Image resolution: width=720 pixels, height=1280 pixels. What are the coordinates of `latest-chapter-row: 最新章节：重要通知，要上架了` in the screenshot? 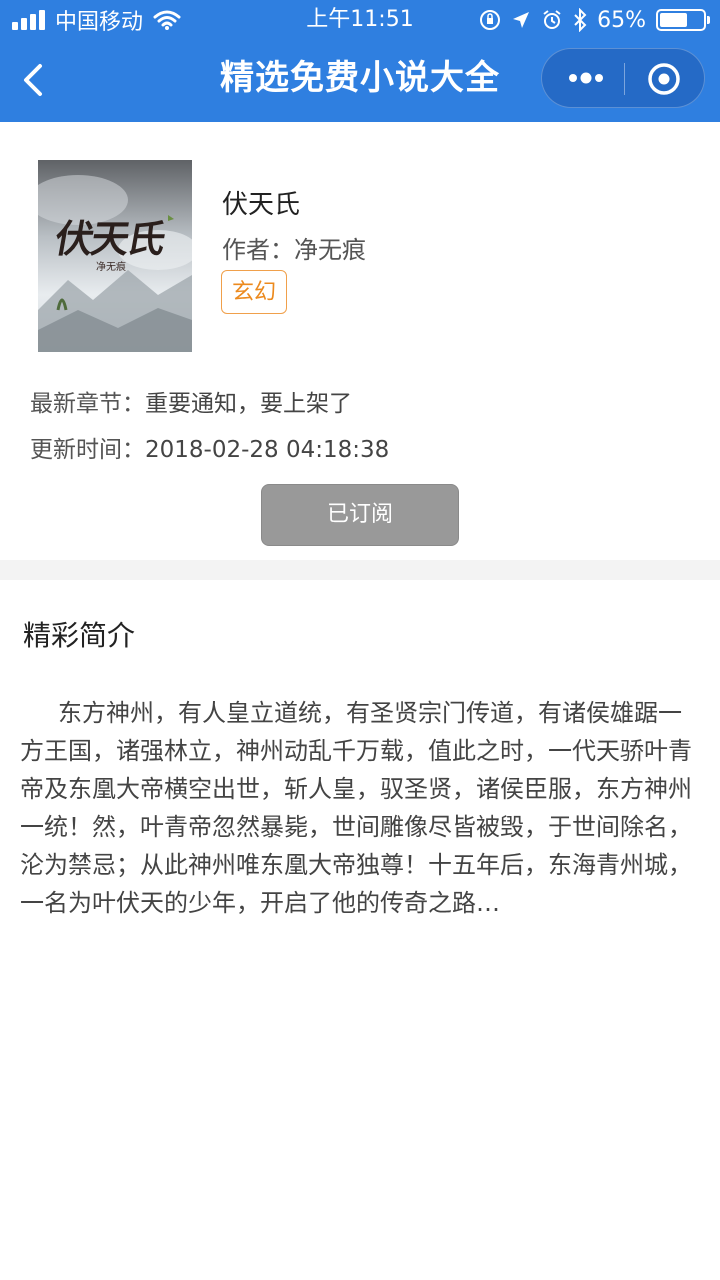 It's located at (191, 401).